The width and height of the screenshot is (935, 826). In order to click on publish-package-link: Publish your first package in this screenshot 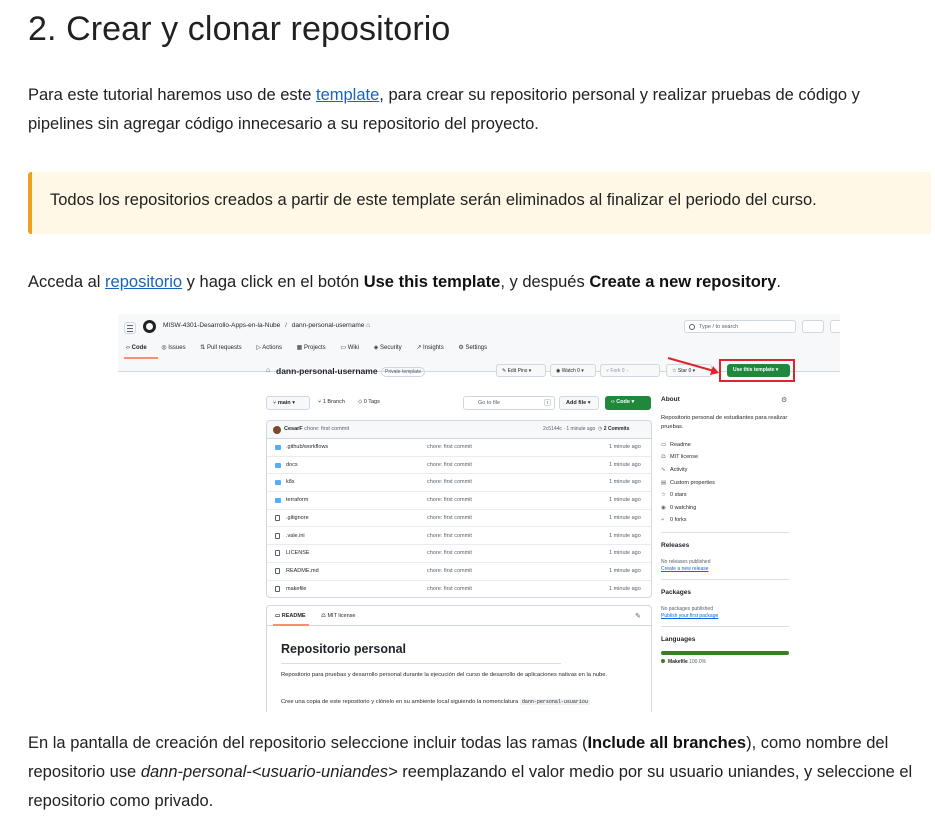, I will do `click(690, 616)`.